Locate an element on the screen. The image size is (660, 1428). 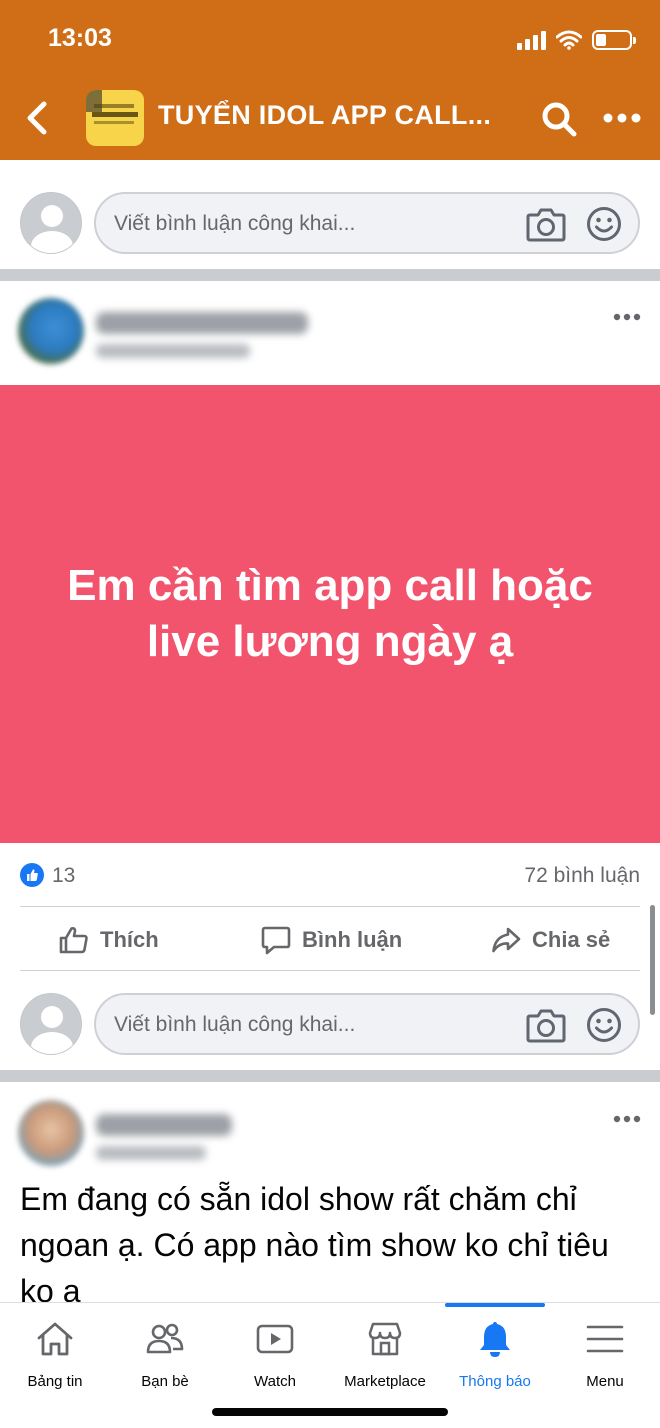
more-options-button is located at coordinates (622, 118).